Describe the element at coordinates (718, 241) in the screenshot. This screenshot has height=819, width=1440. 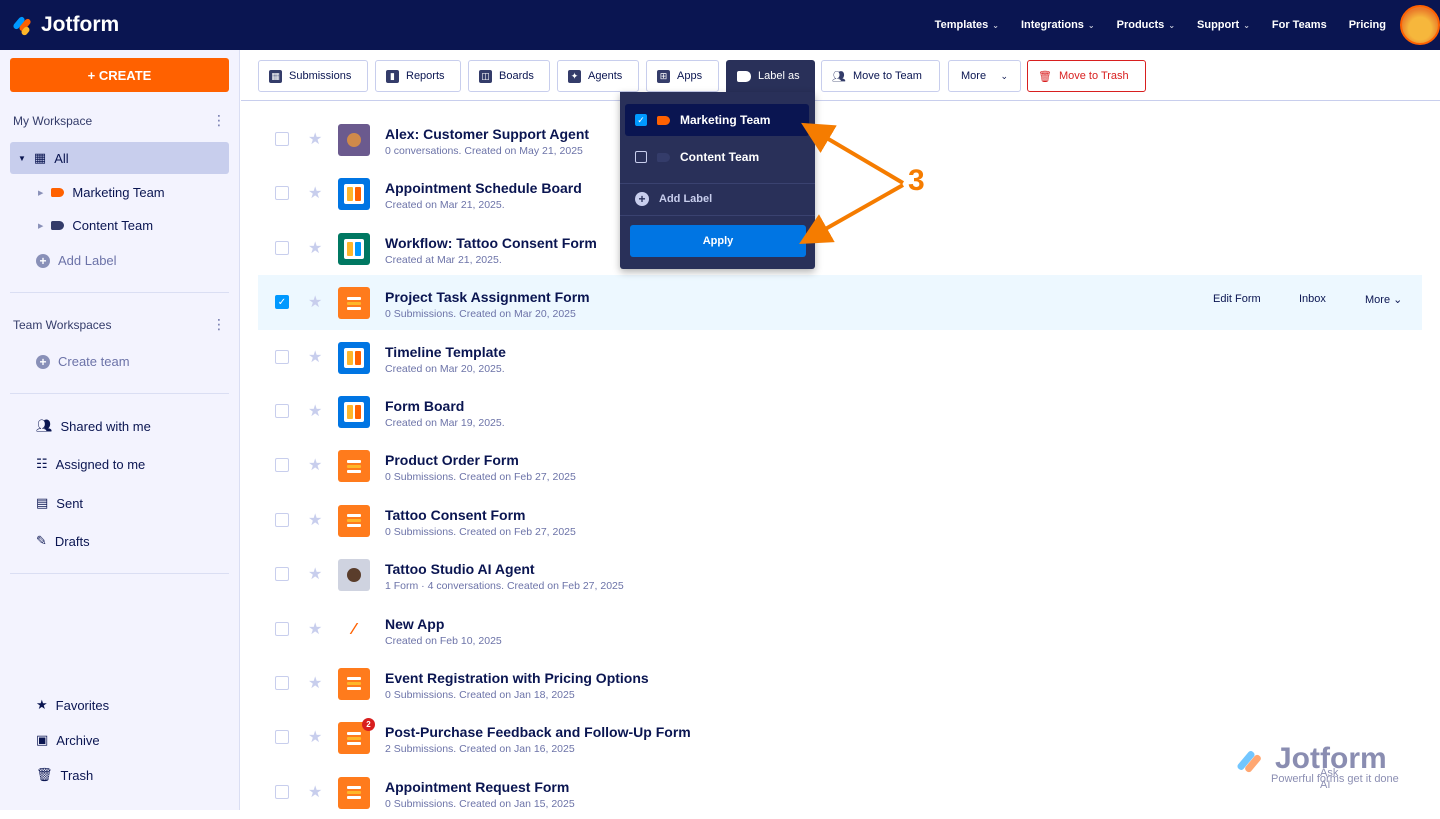
I see `apply-button: Apply` at that location.